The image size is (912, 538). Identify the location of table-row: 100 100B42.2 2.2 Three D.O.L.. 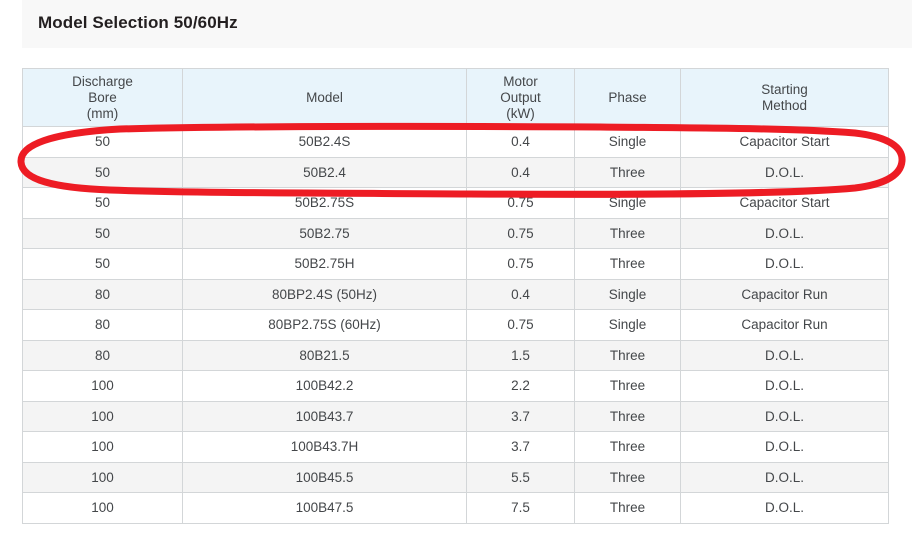
(455, 386).